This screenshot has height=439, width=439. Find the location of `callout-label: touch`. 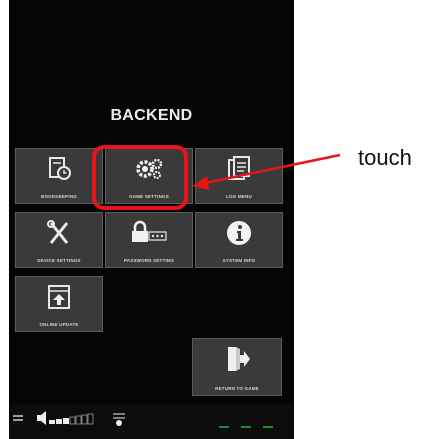

callout-label: touch is located at coordinates (385, 157).